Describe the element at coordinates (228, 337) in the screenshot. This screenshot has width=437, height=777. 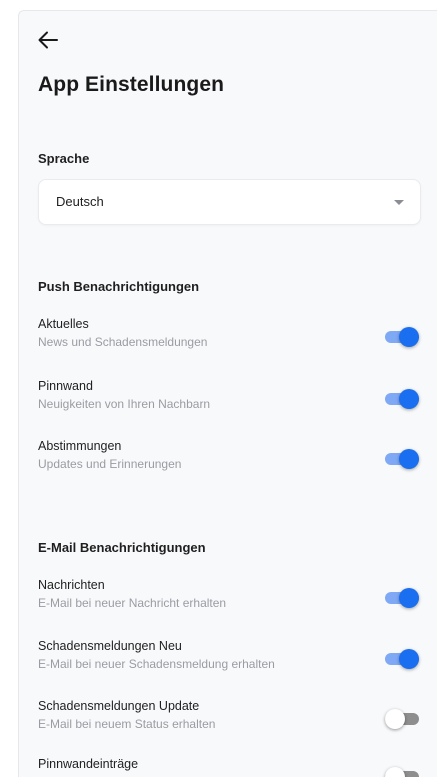
I see `setting-row-aktuelles: Aktuelles News und Schadensmeldungen` at that location.